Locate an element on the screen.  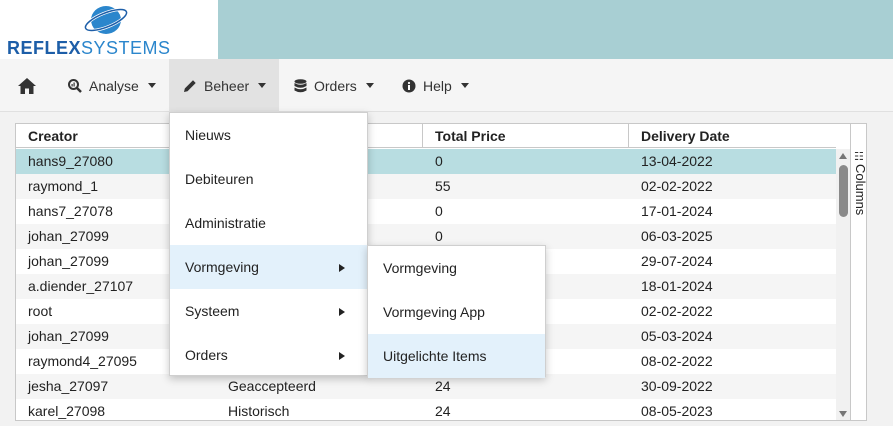
pencil-icon is located at coordinates (190, 85).